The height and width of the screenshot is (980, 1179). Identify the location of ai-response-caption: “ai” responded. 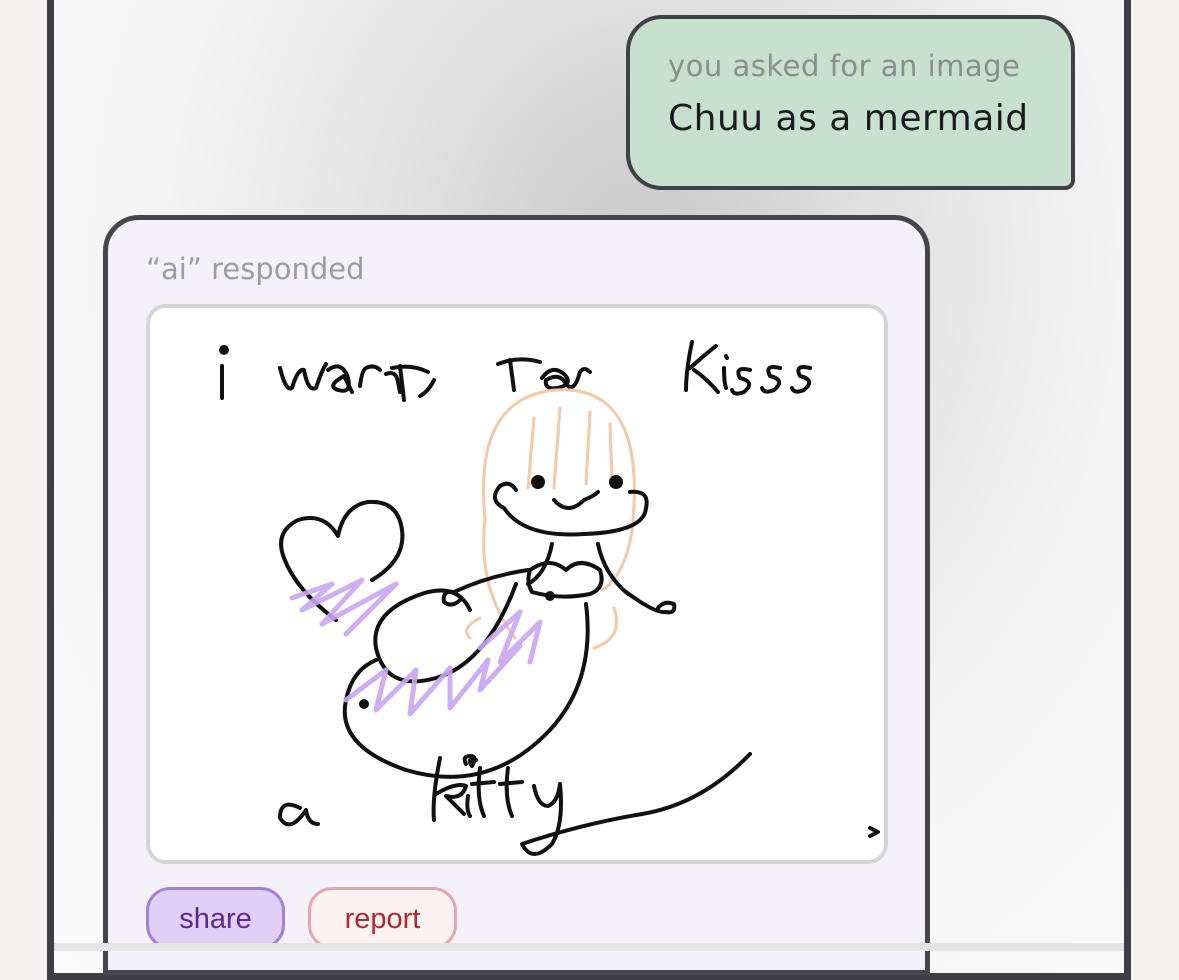
(255, 269).